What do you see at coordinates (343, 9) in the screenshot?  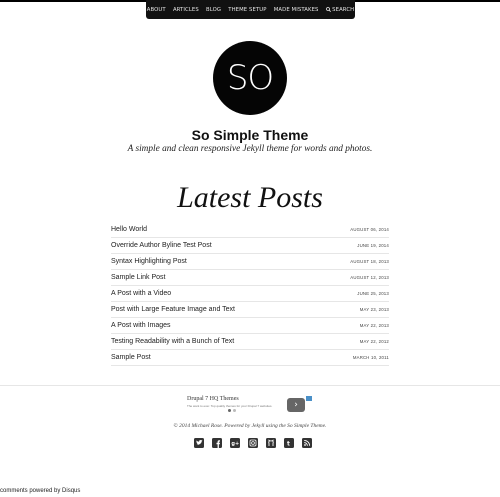 I see `nav-search-label: SEARCH` at bounding box center [343, 9].